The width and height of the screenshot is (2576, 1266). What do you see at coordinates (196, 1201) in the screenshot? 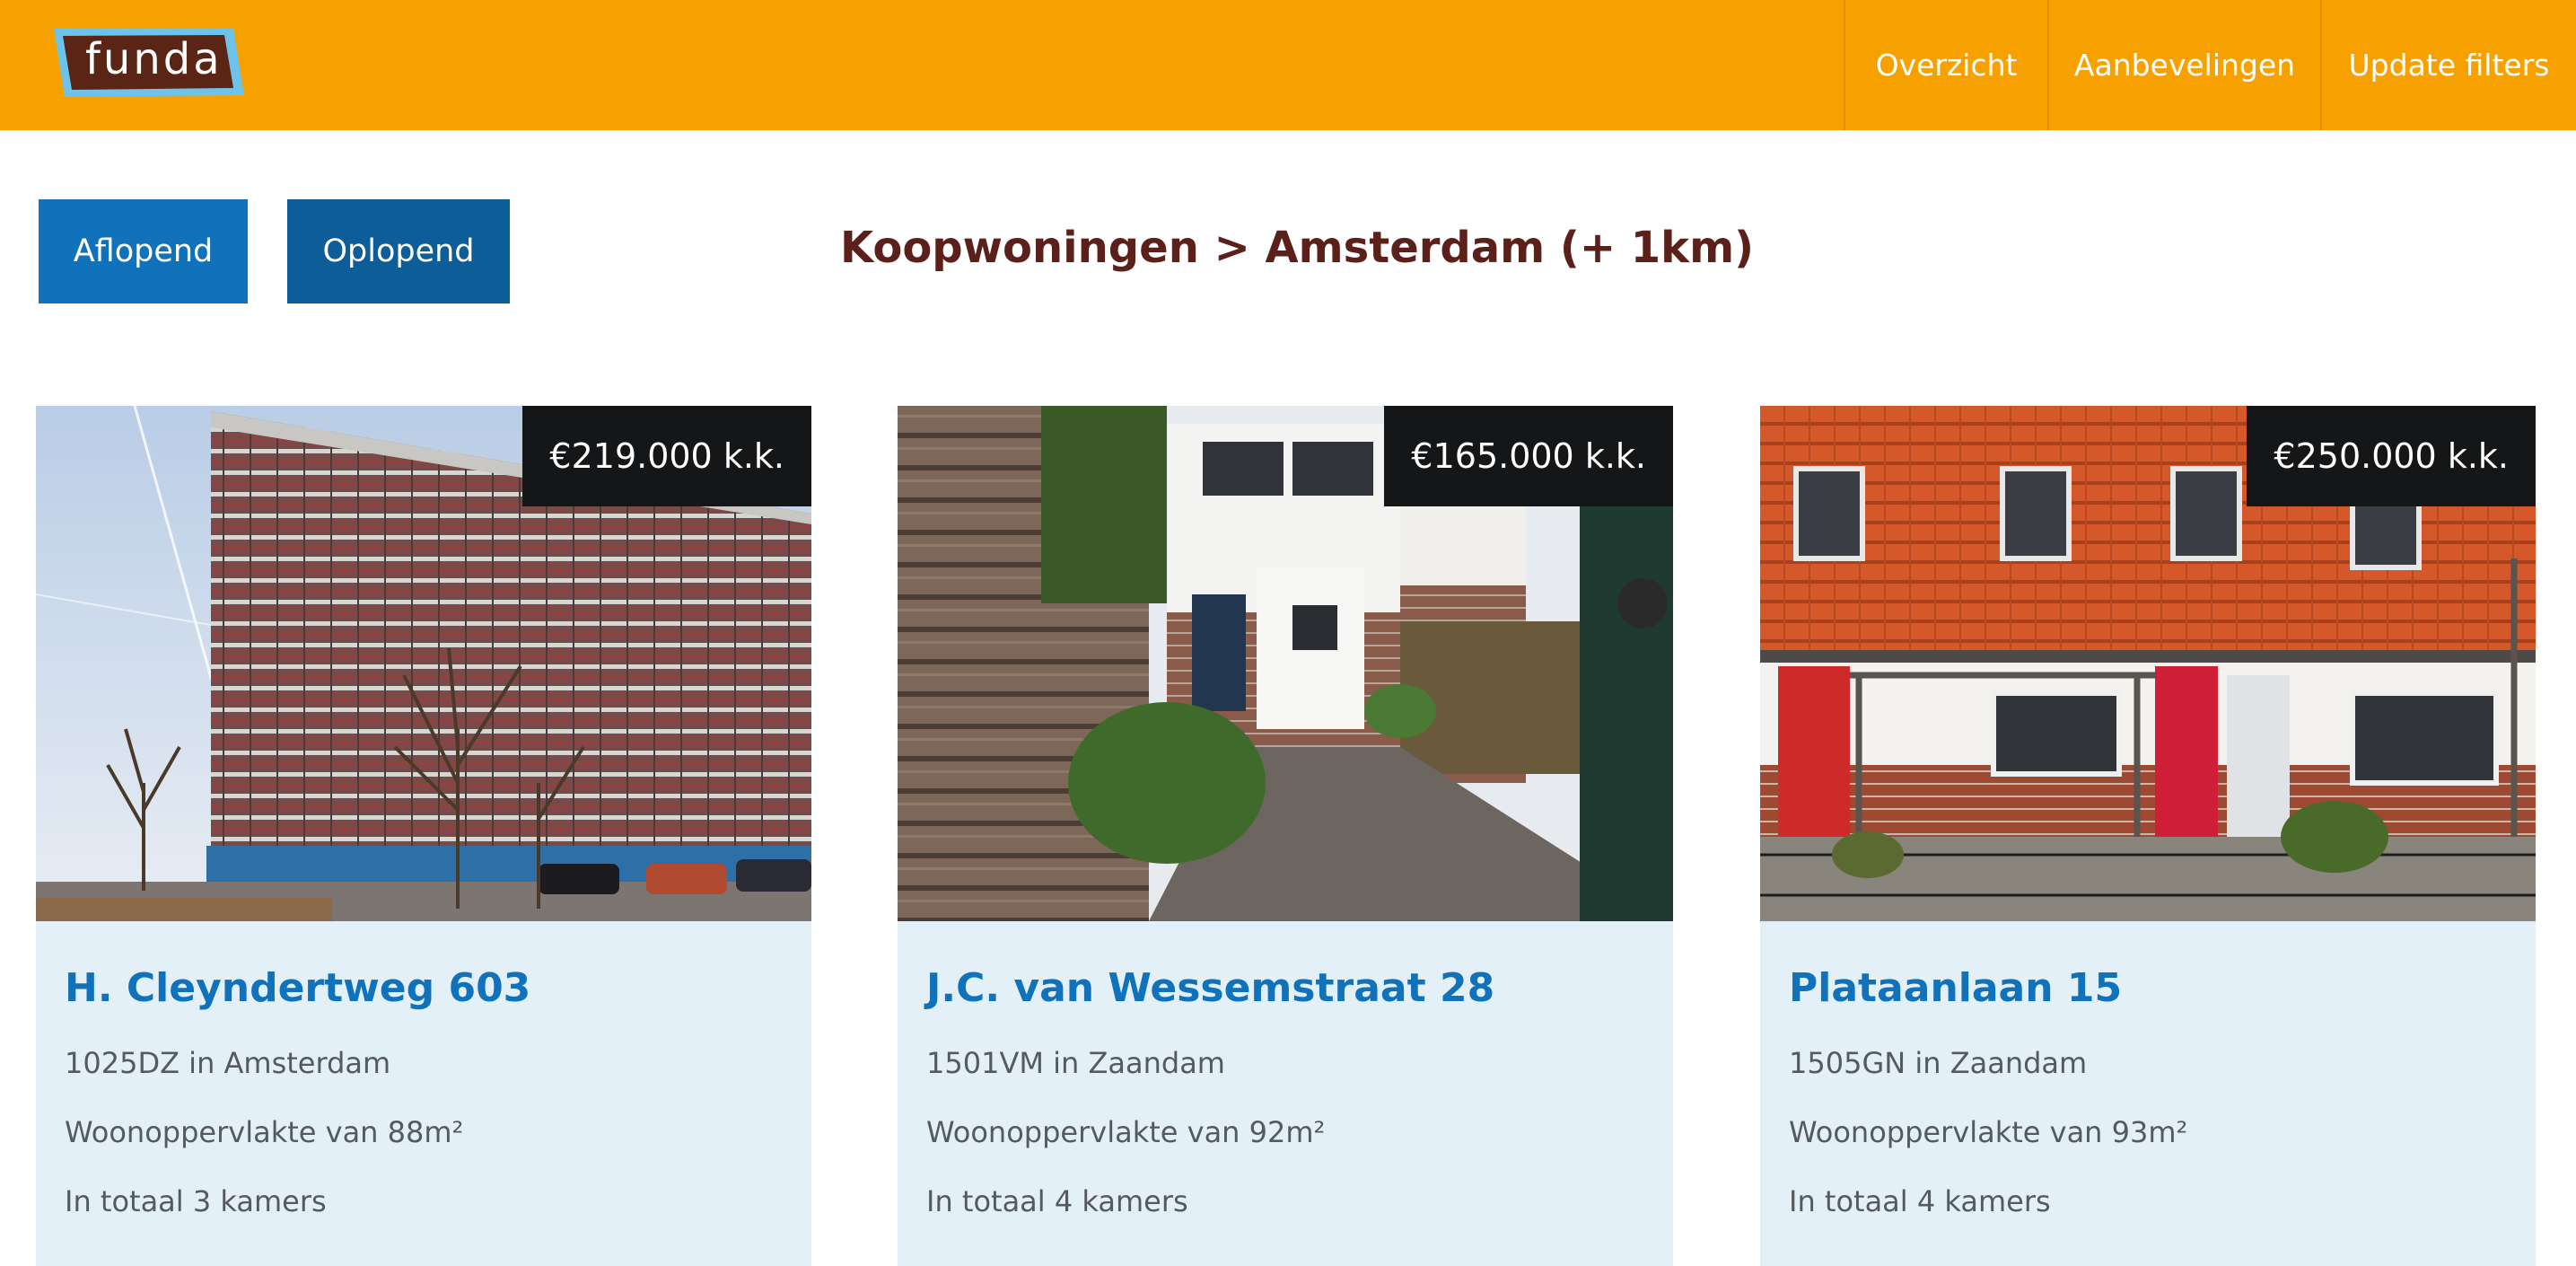
I see `listing-rooms: In totaal 3 kamers` at bounding box center [196, 1201].